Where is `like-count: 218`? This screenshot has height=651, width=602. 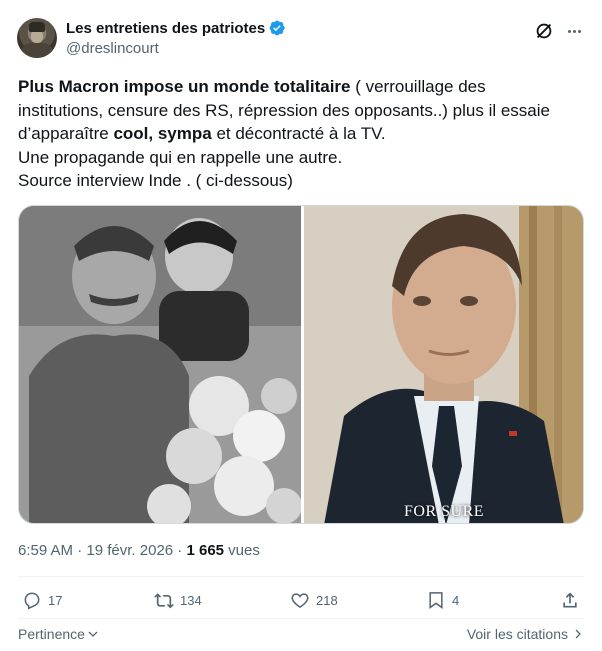 like-count: 218 is located at coordinates (327, 600).